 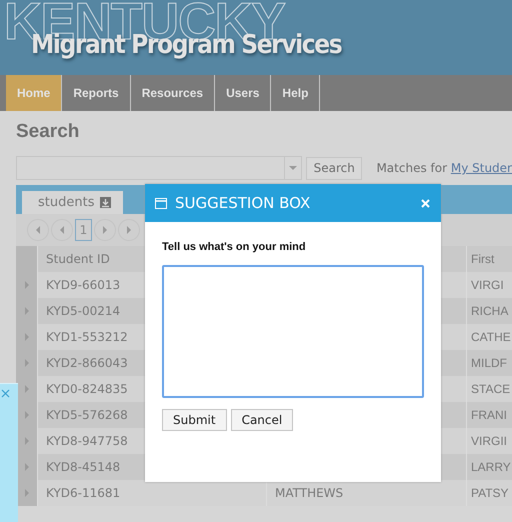 What do you see at coordinates (96, 93) in the screenshot?
I see `nav-tab: Reports` at bounding box center [96, 93].